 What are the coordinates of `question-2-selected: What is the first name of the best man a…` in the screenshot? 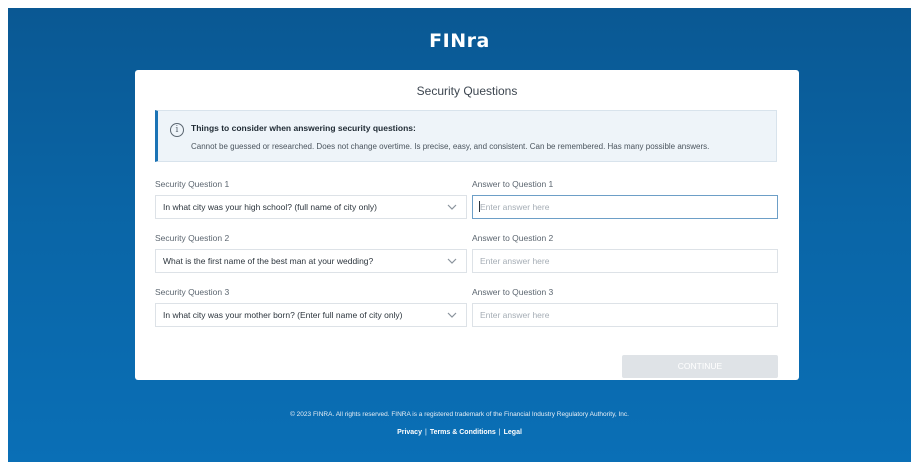 It's located at (268, 261).